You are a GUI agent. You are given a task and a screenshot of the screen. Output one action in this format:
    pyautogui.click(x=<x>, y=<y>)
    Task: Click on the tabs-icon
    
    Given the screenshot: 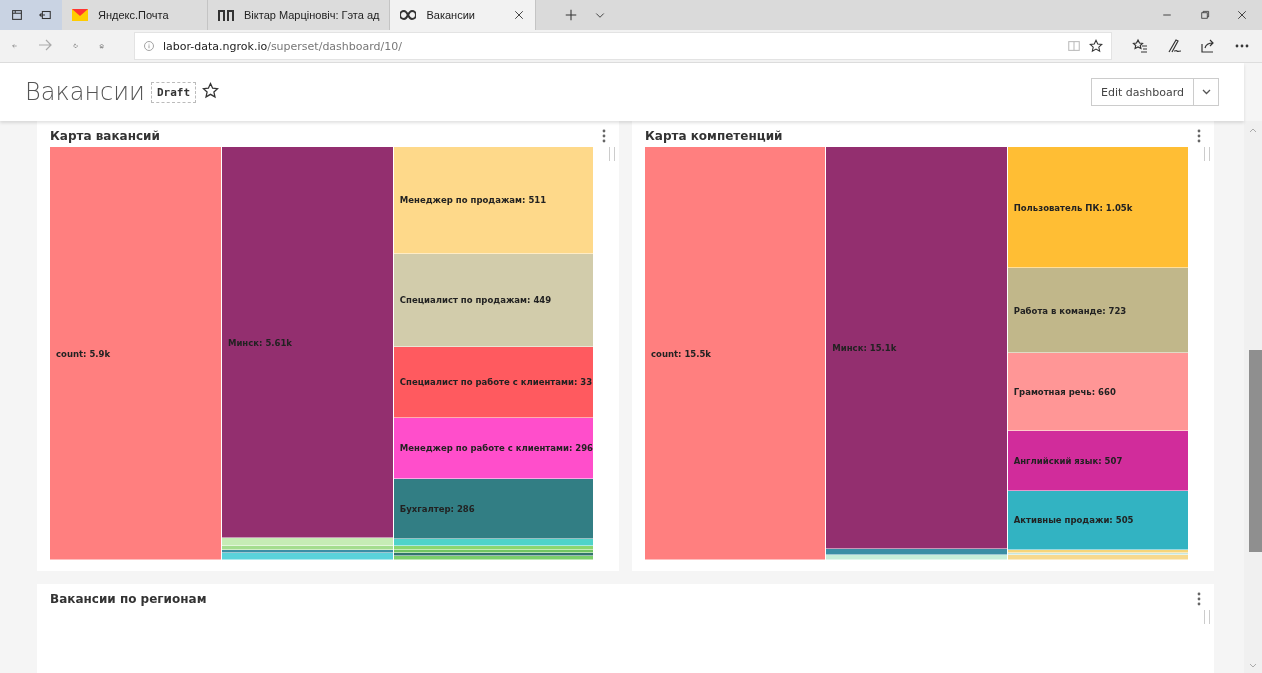 What is the action you would take?
    pyautogui.click(x=17, y=15)
    